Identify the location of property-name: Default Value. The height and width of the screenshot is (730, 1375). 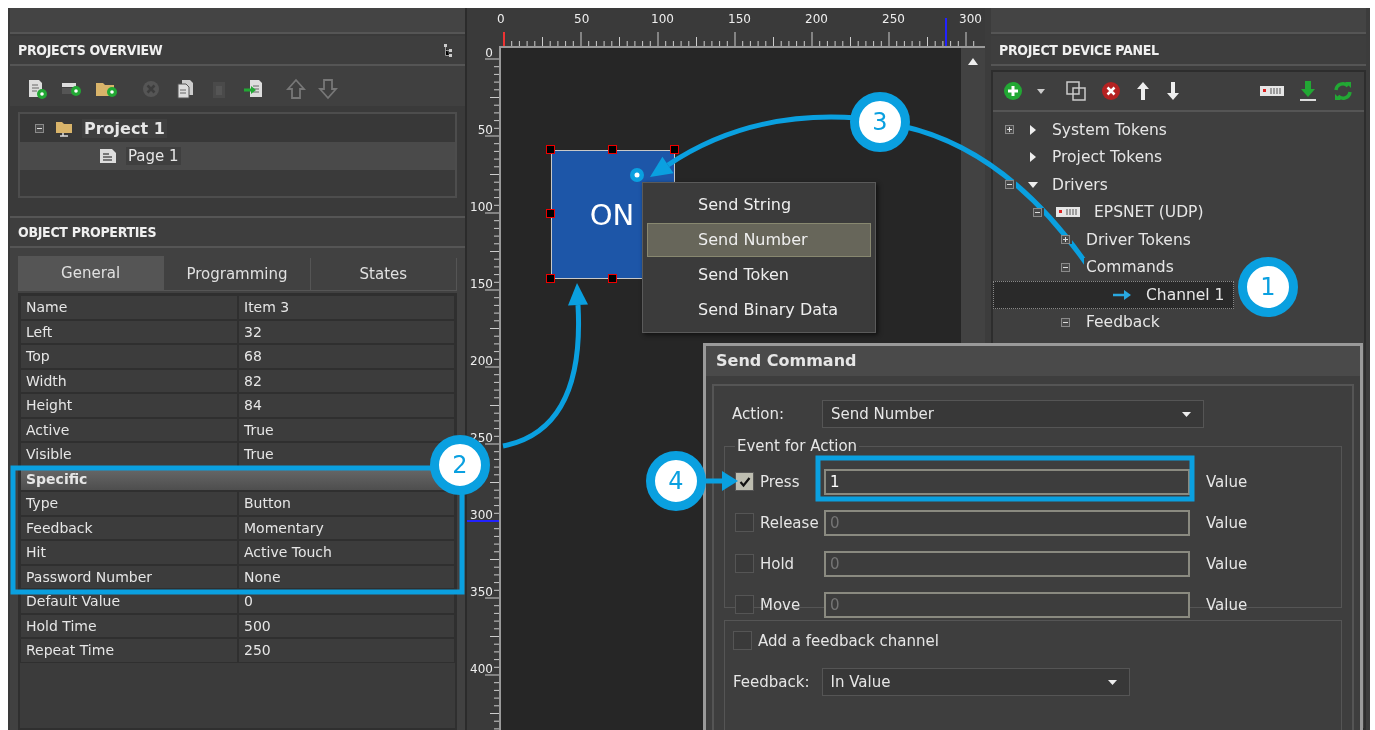
(73, 601).